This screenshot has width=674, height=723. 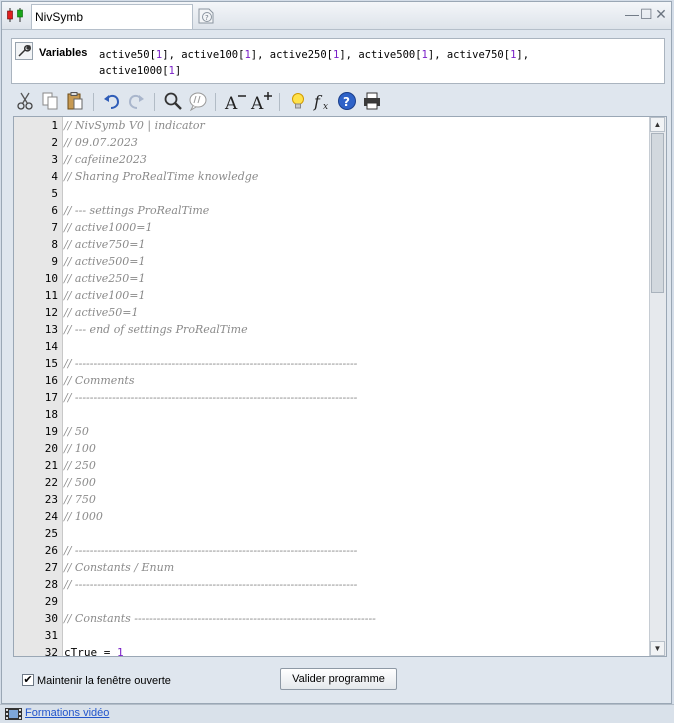 I want to click on code-line: // 750, so click(x=354, y=499).